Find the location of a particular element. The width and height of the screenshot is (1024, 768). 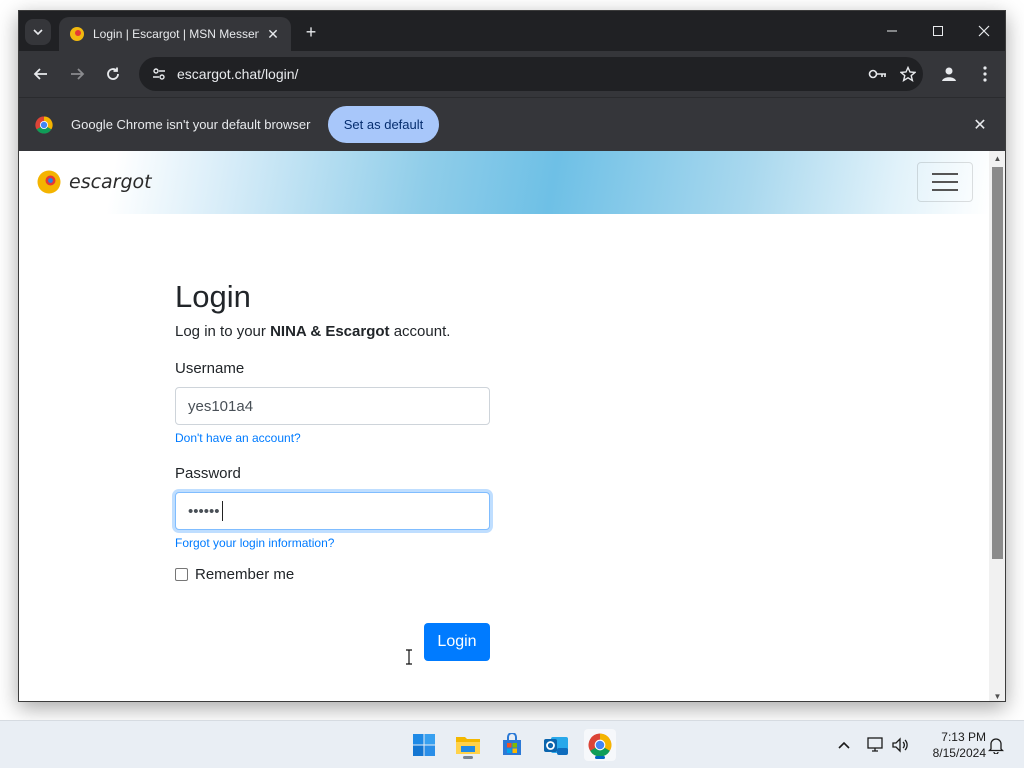

infobar-close-icon: ✕ is located at coordinates (980, 125).